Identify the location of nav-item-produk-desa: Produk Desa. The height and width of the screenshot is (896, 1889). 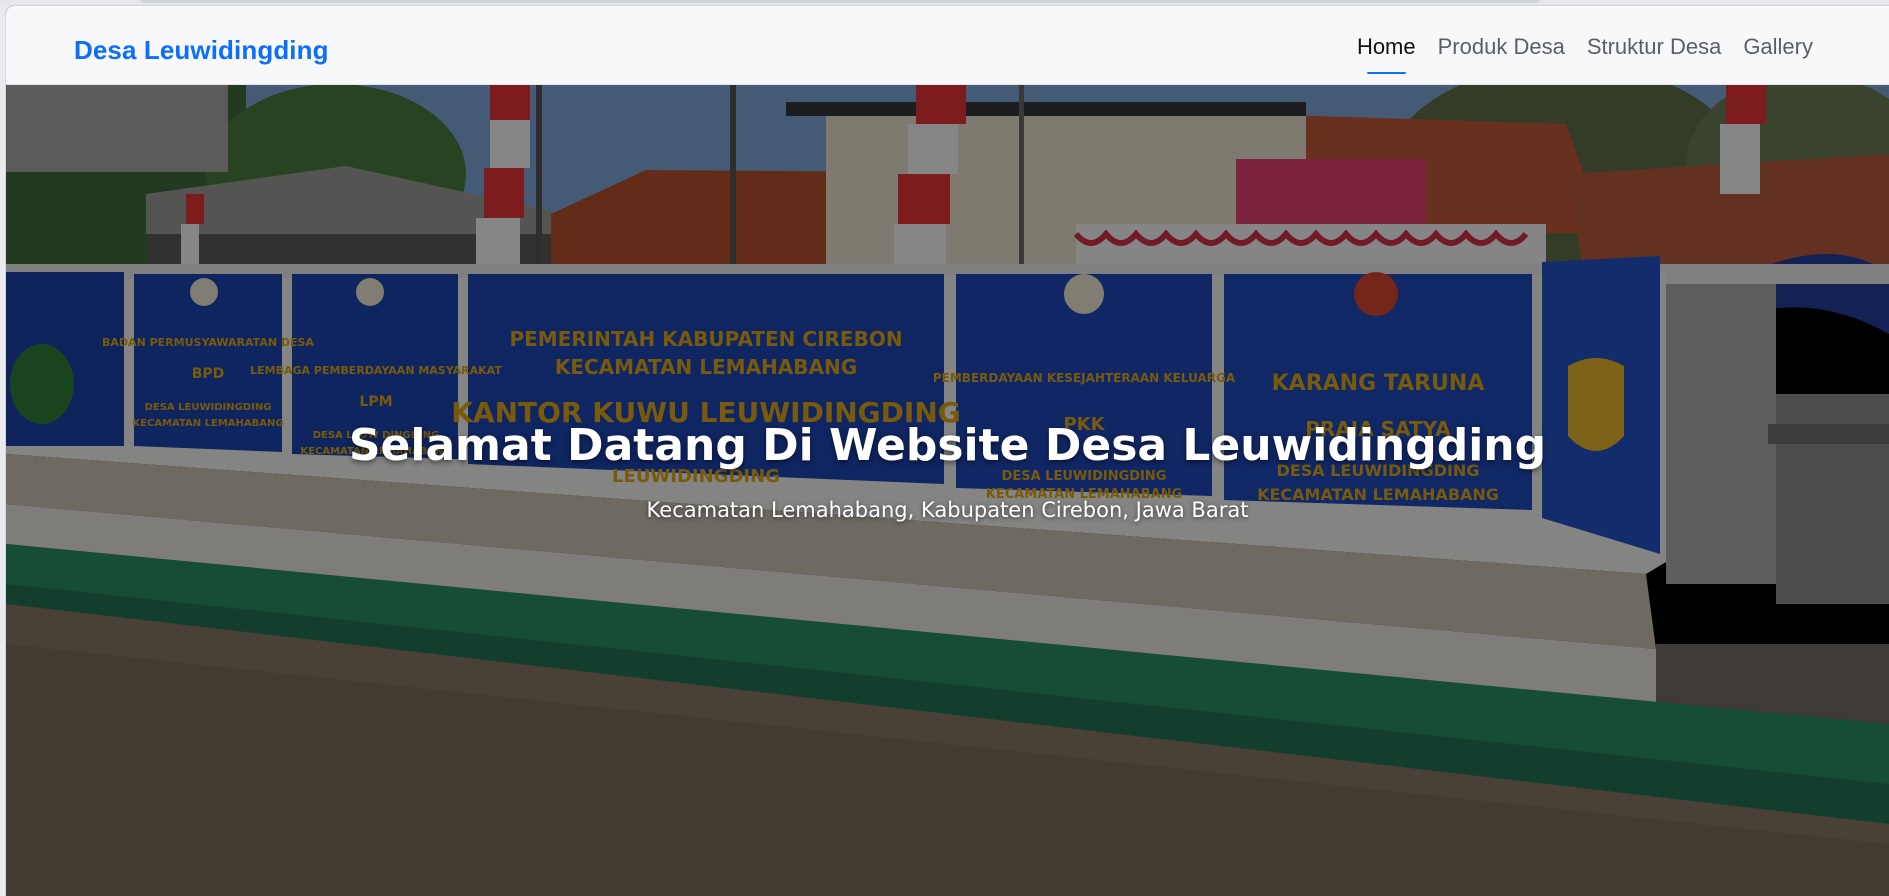
(1501, 47).